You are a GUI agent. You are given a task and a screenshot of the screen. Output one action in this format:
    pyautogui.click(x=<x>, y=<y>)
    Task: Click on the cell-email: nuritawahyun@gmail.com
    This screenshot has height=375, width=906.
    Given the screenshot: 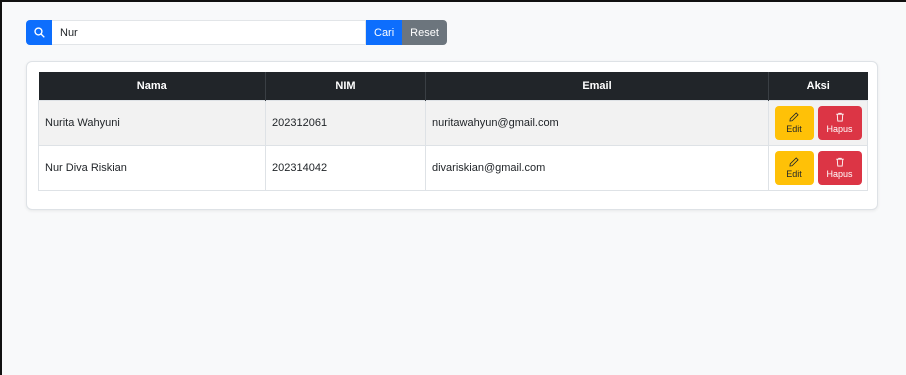 What is the action you would take?
    pyautogui.click(x=597, y=123)
    